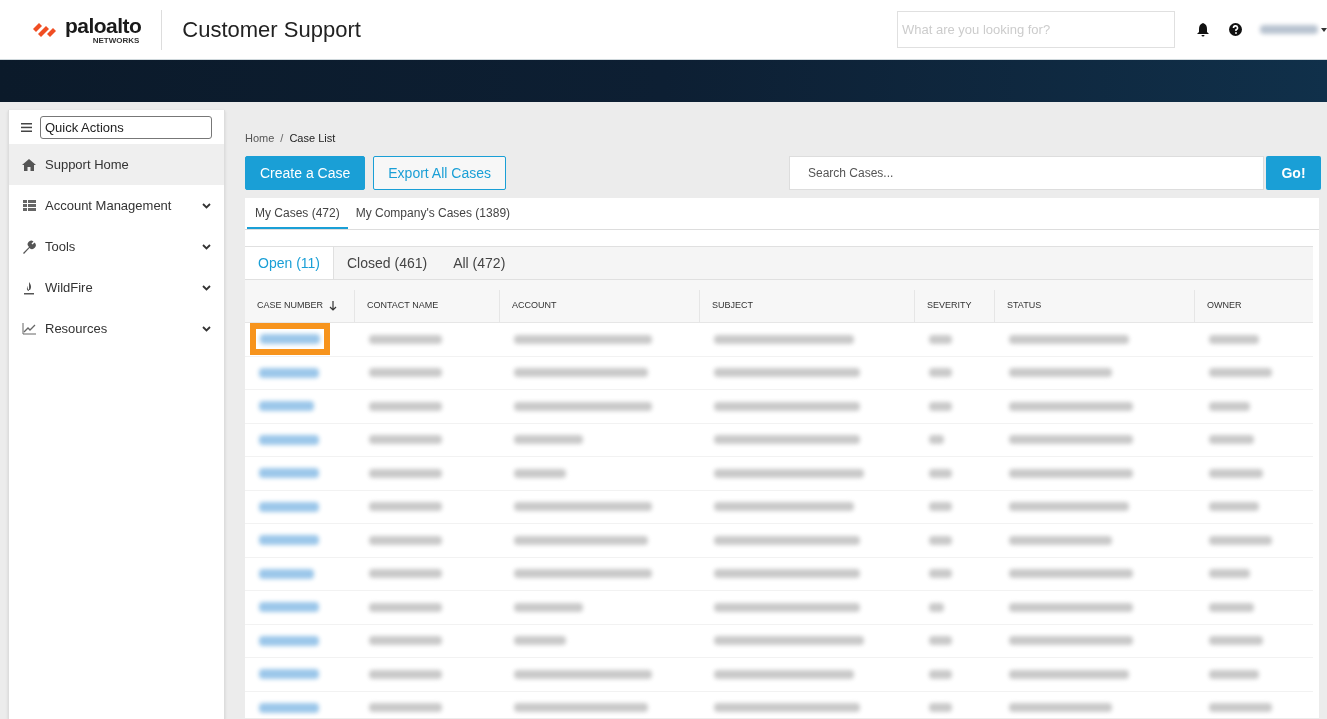 This screenshot has width=1327, height=719. I want to click on scope-tab: My Cases (472), so click(297, 213).